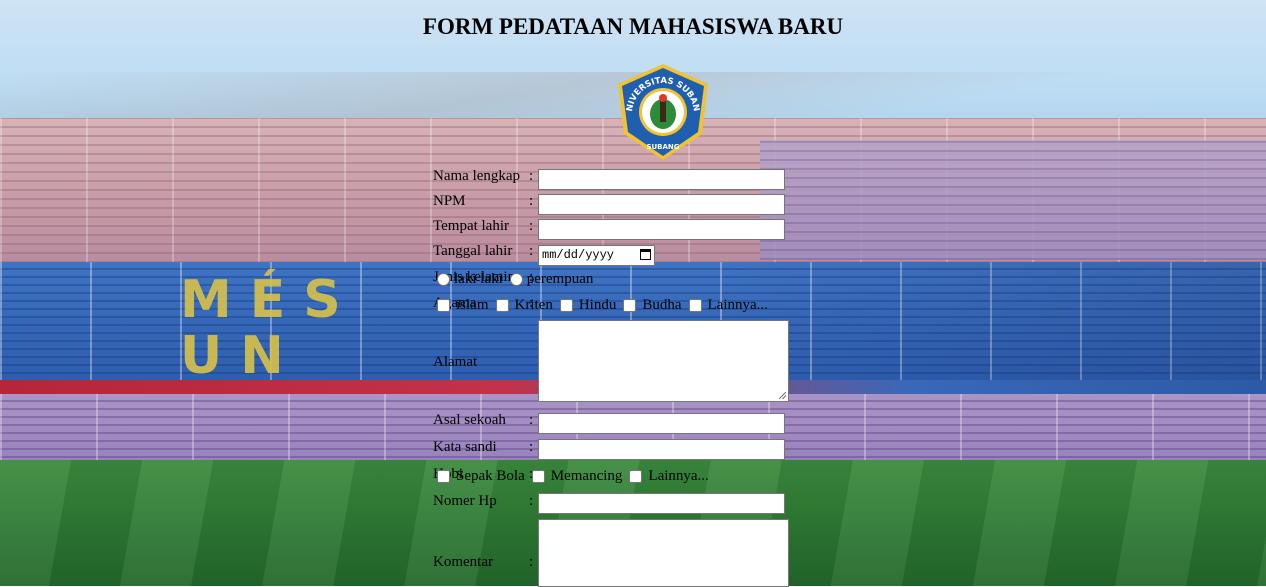 This screenshot has width=1266, height=587. What do you see at coordinates (645, 254) in the screenshot?
I see `calendar-icon` at bounding box center [645, 254].